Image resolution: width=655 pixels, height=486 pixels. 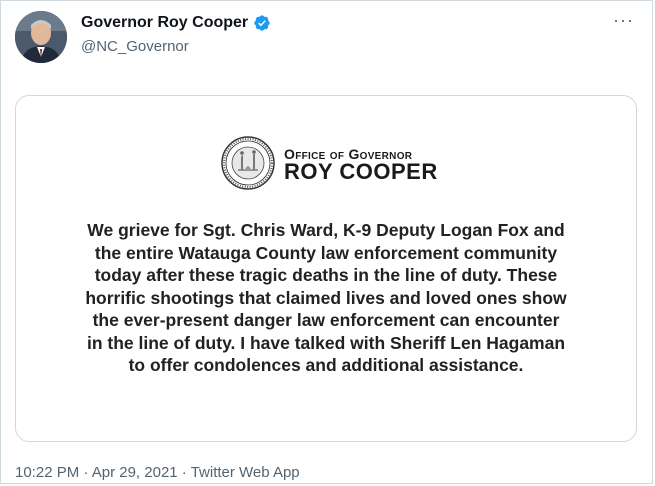 What do you see at coordinates (248, 163) in the screenshot?
I see `nc-state-seal-icon` at bounding box center [248, 163].